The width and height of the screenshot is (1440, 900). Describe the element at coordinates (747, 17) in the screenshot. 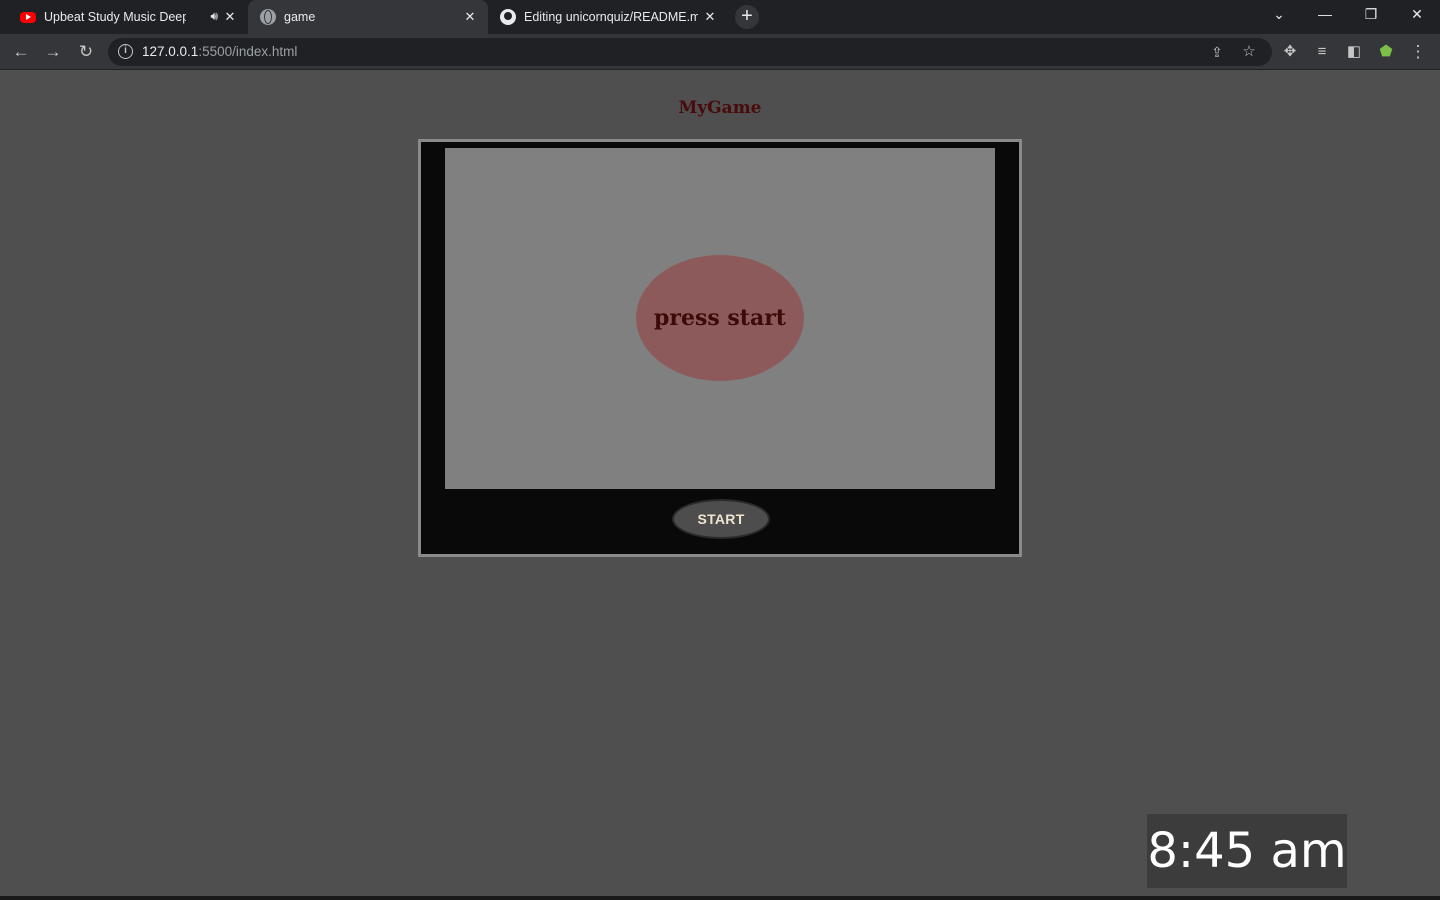

I see `new-tab-button: +` at that location.